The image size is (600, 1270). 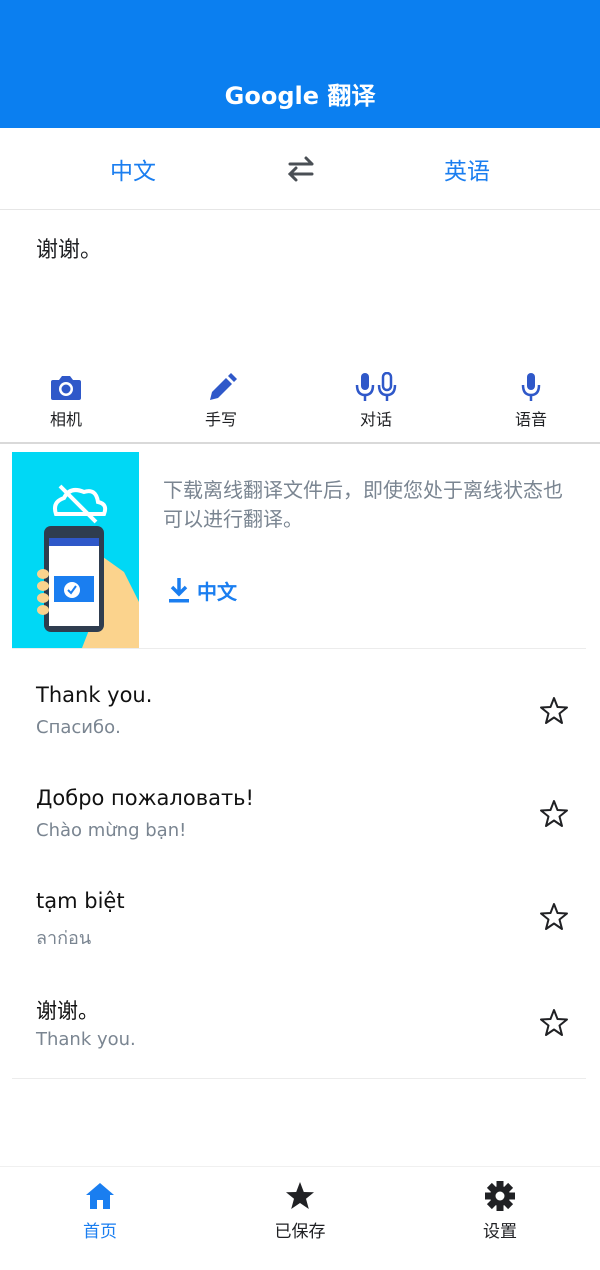 What do you see at coordinates (66, 401) in the screenshot?
I see `camera-button: 相机` at bounding box center [66, 401].